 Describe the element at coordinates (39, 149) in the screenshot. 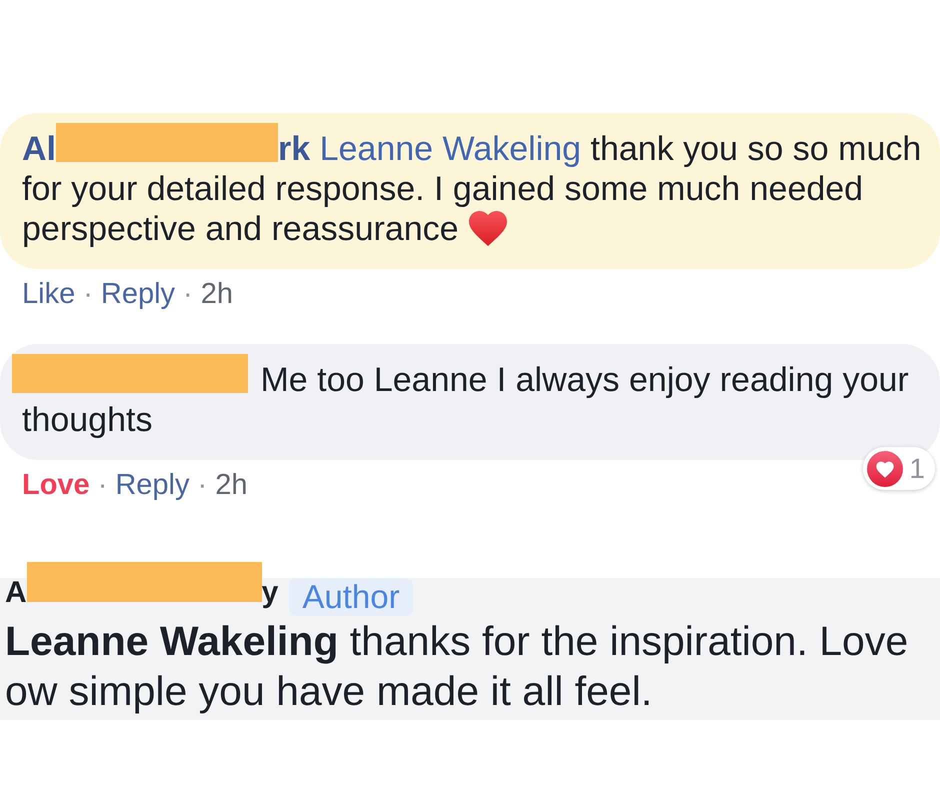

I see `author-name-link: Al` at that location.